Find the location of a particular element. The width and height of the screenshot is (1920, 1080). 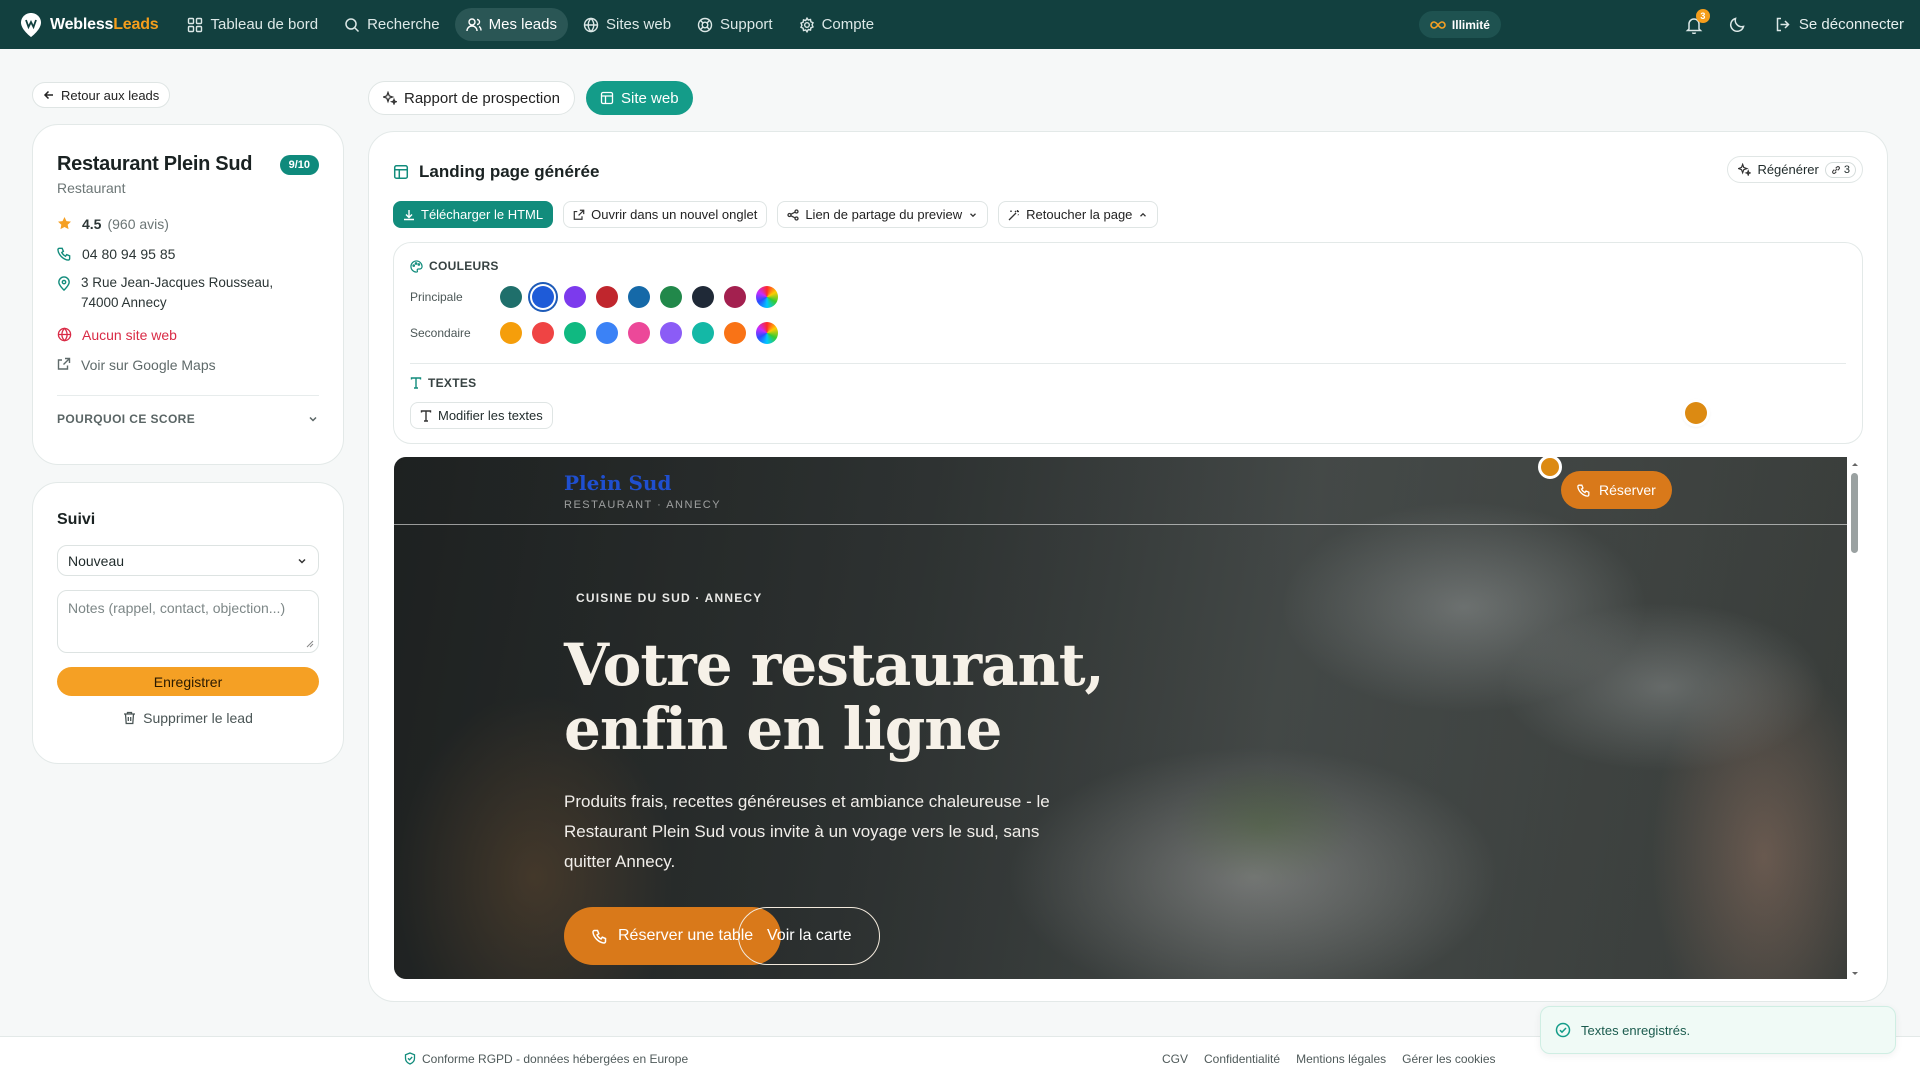

chevron-down-icon is located at coordinates (313, 419).